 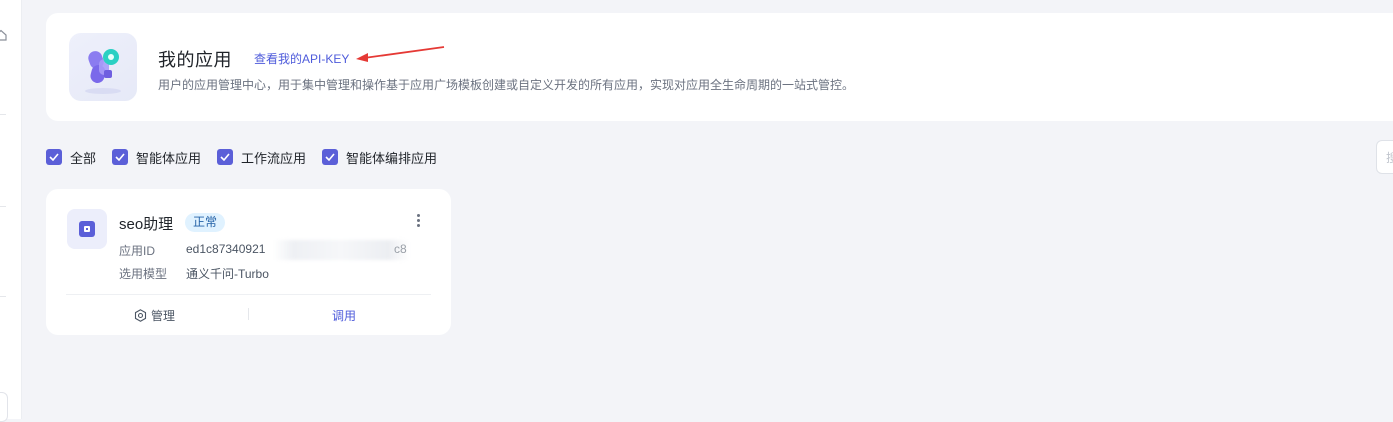 I want to click on manage-button: 管理, so click(x=154, y=315).